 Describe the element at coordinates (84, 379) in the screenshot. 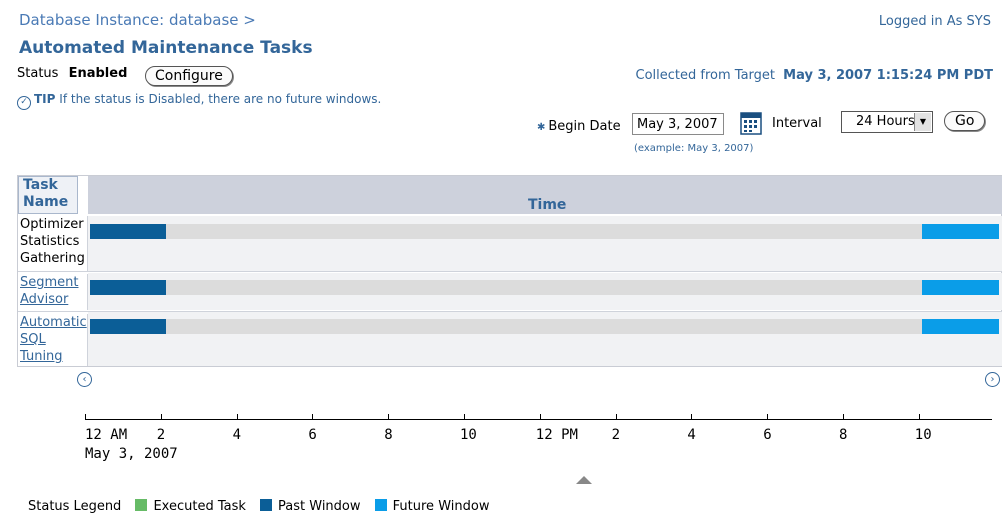

I see `scroll-left-icon: ‹` at that location.